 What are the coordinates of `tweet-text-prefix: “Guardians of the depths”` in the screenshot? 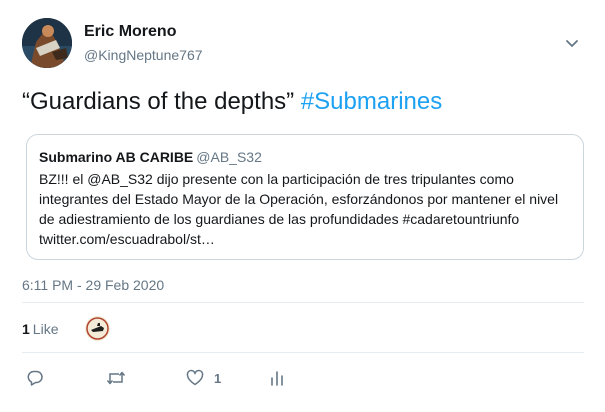 It's located at (161, 101).